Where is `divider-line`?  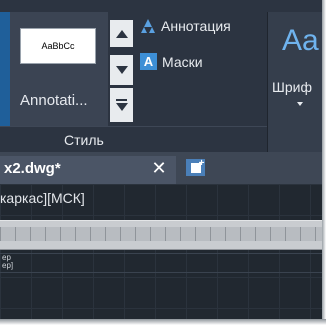 divider-line is located at coordinates (161, 253).